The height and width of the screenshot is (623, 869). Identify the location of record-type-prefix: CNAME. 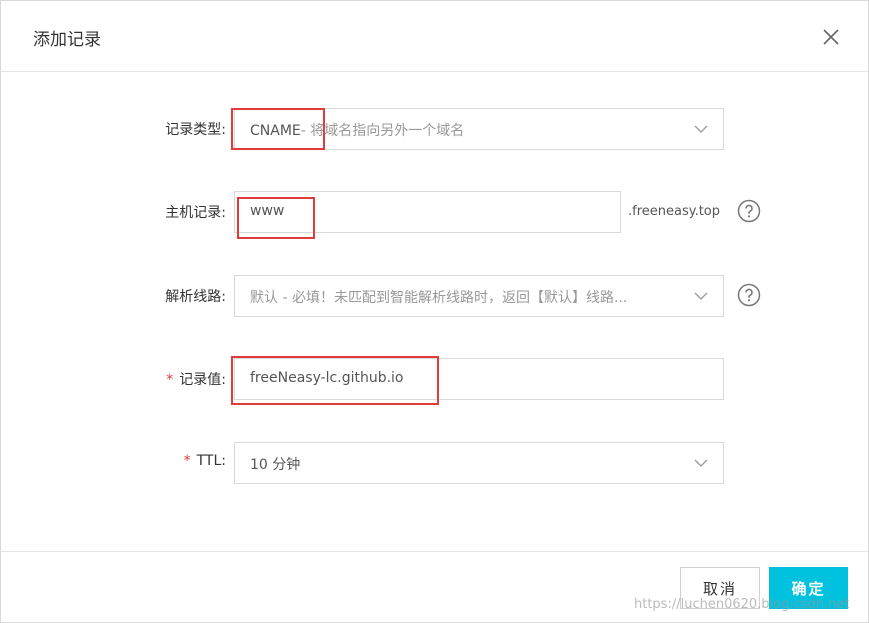
(275, 131).